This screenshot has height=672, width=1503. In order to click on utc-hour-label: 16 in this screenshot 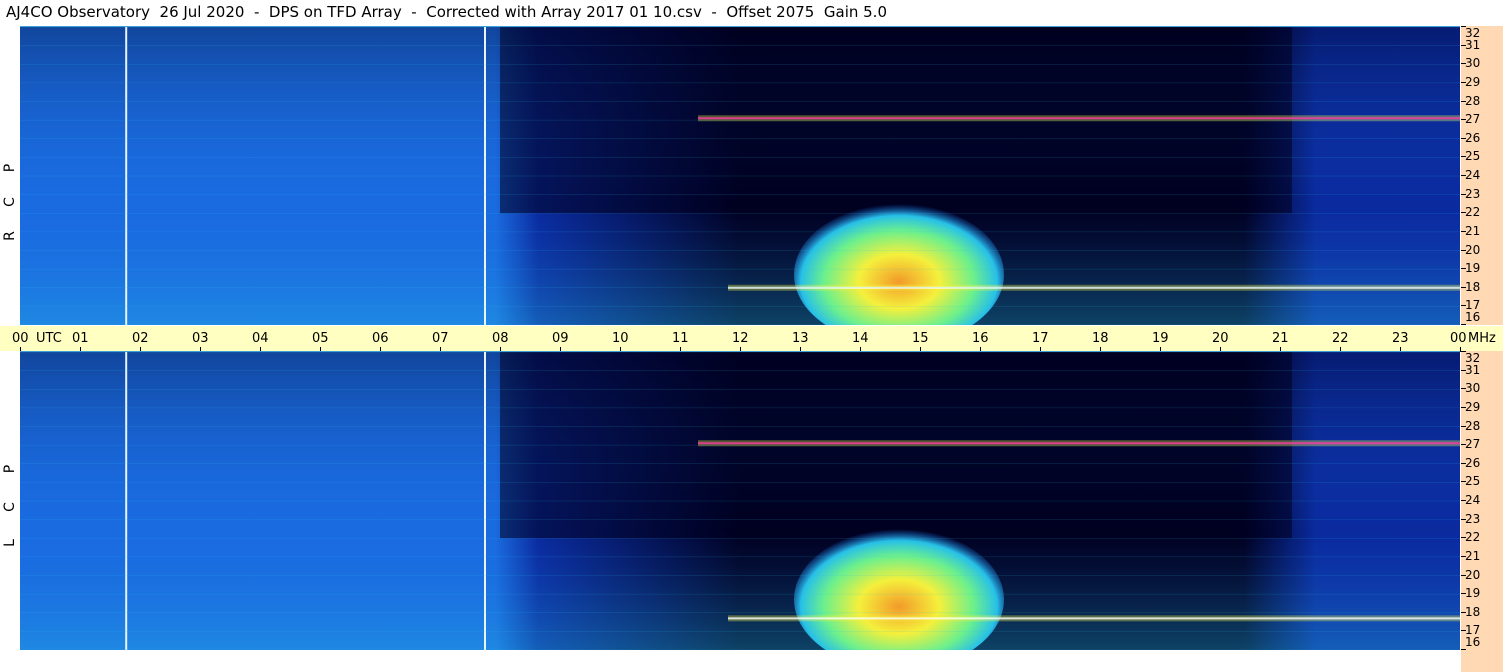, I will do `click(980, 338)`.